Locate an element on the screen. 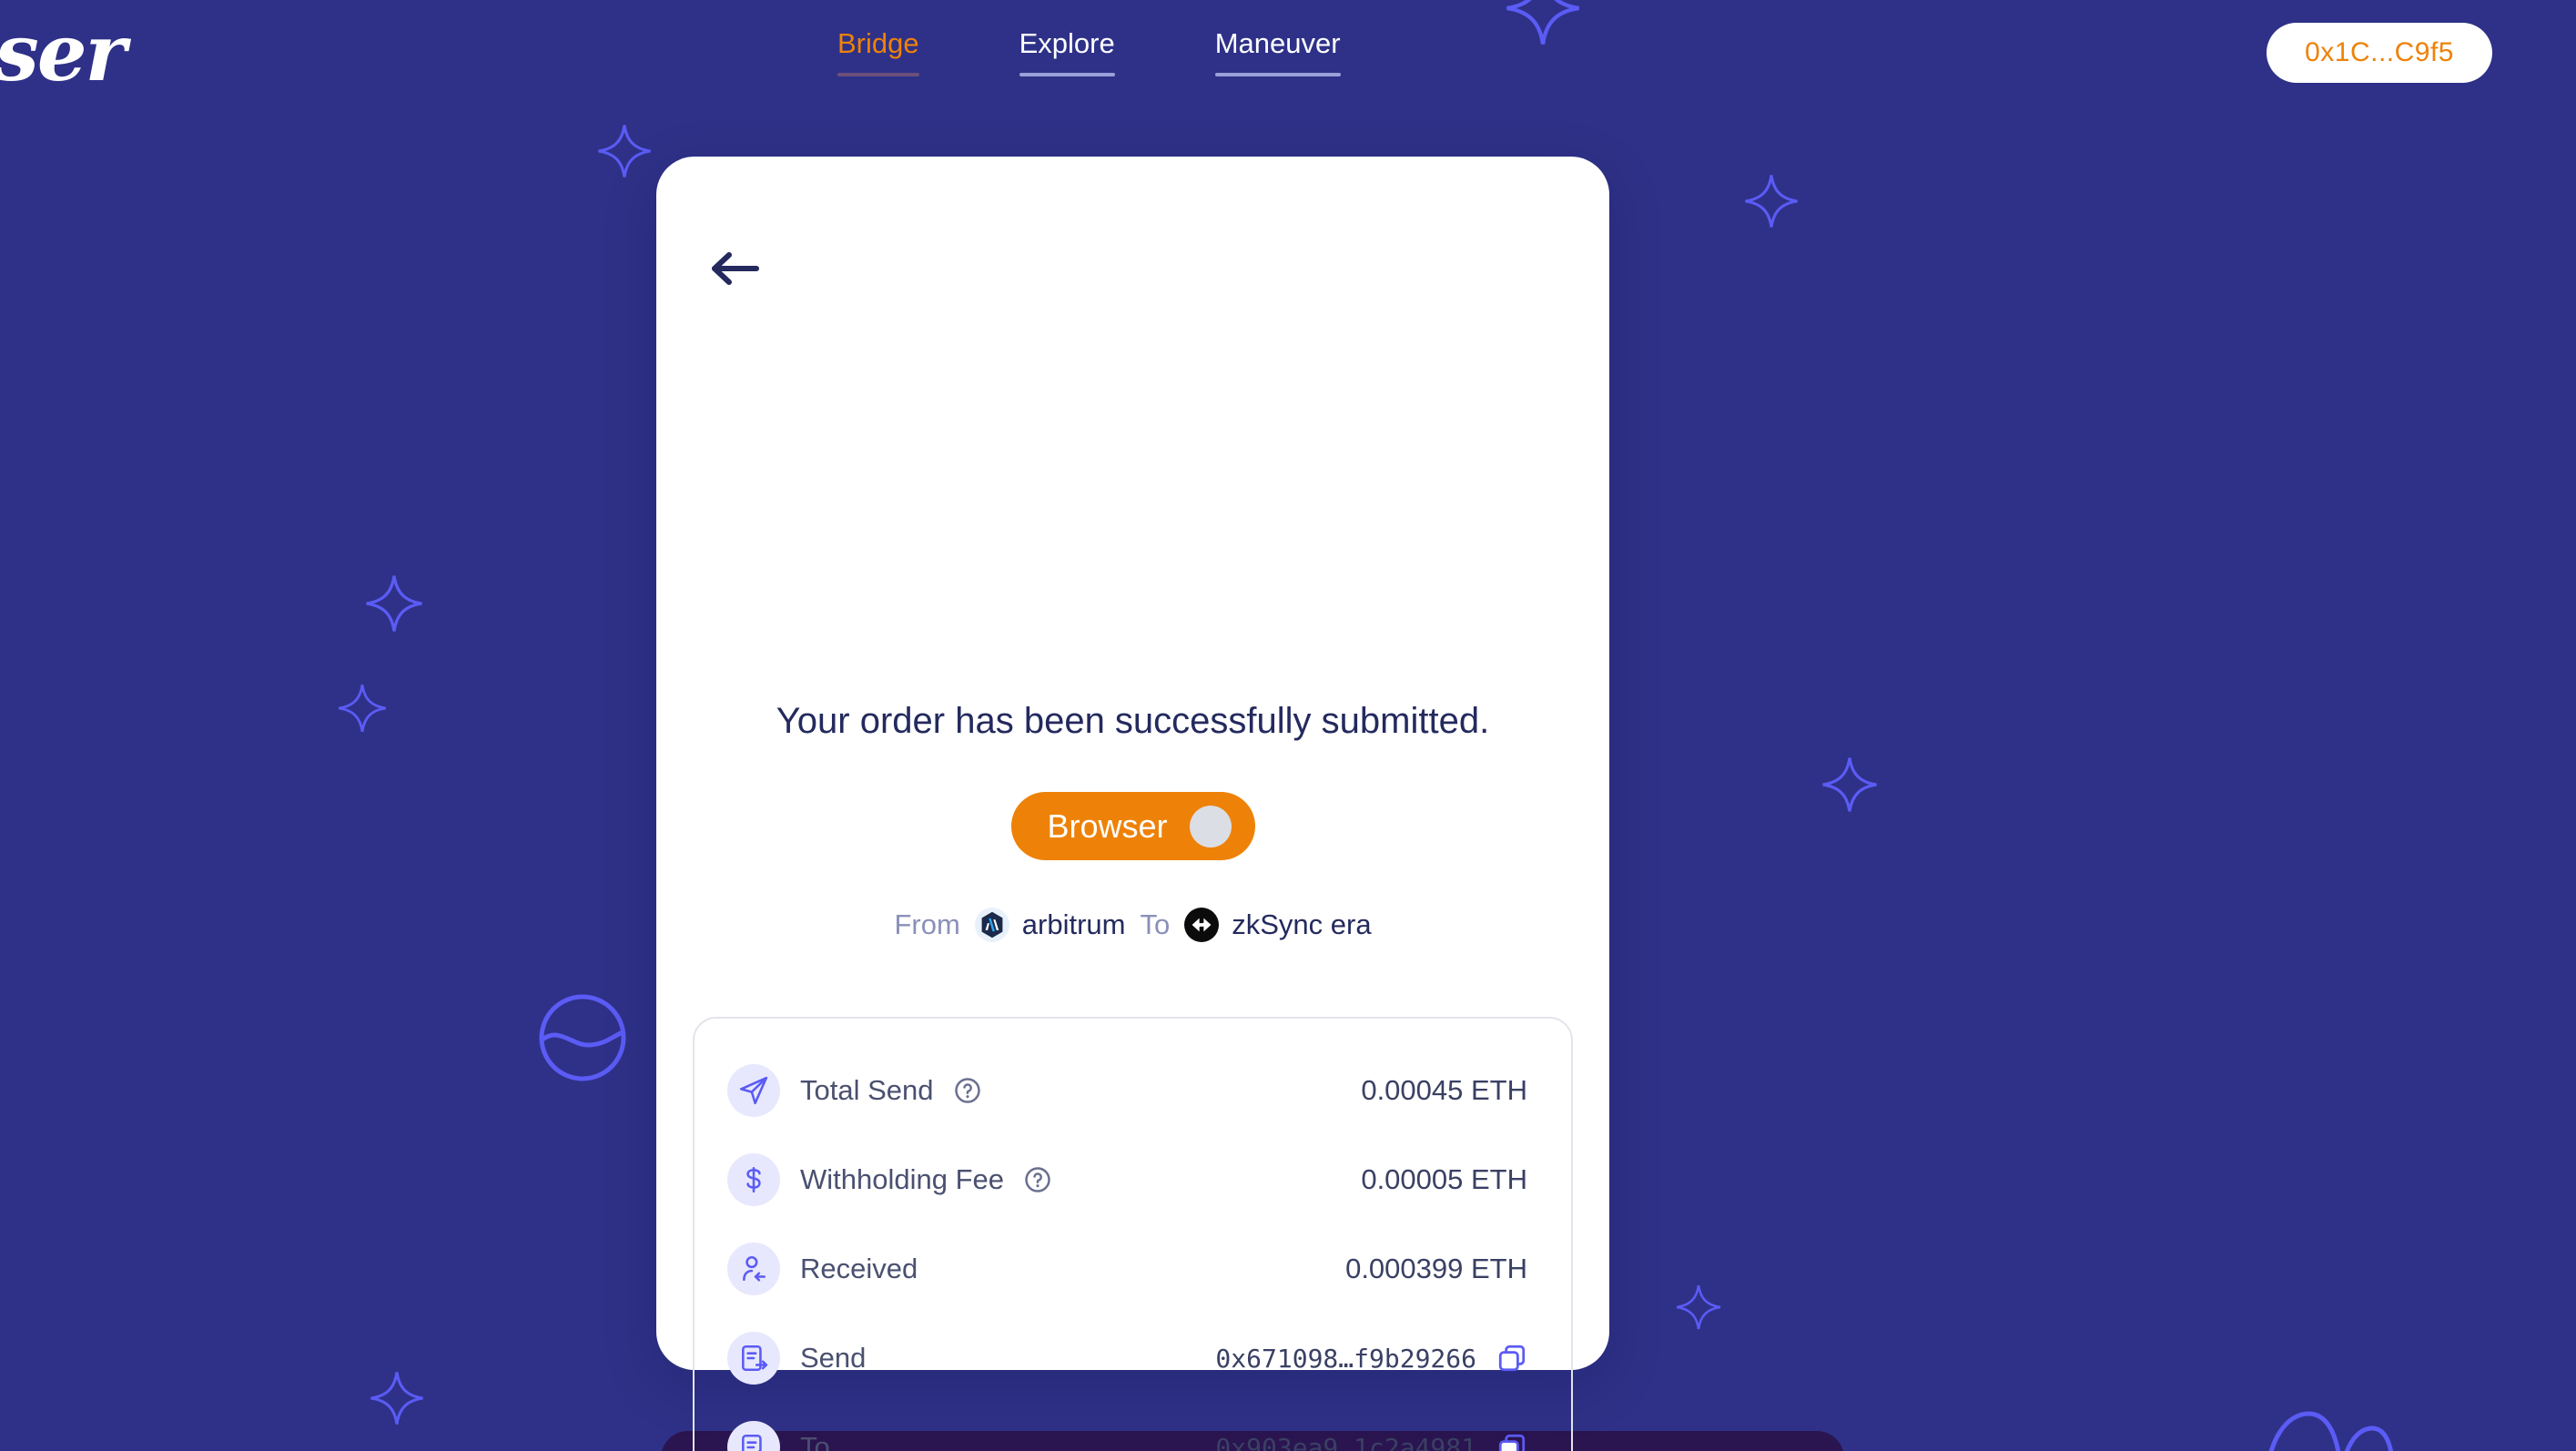 The image size is (2576, 1451). detail-row-left: To is located at coordinates (971, 1436).